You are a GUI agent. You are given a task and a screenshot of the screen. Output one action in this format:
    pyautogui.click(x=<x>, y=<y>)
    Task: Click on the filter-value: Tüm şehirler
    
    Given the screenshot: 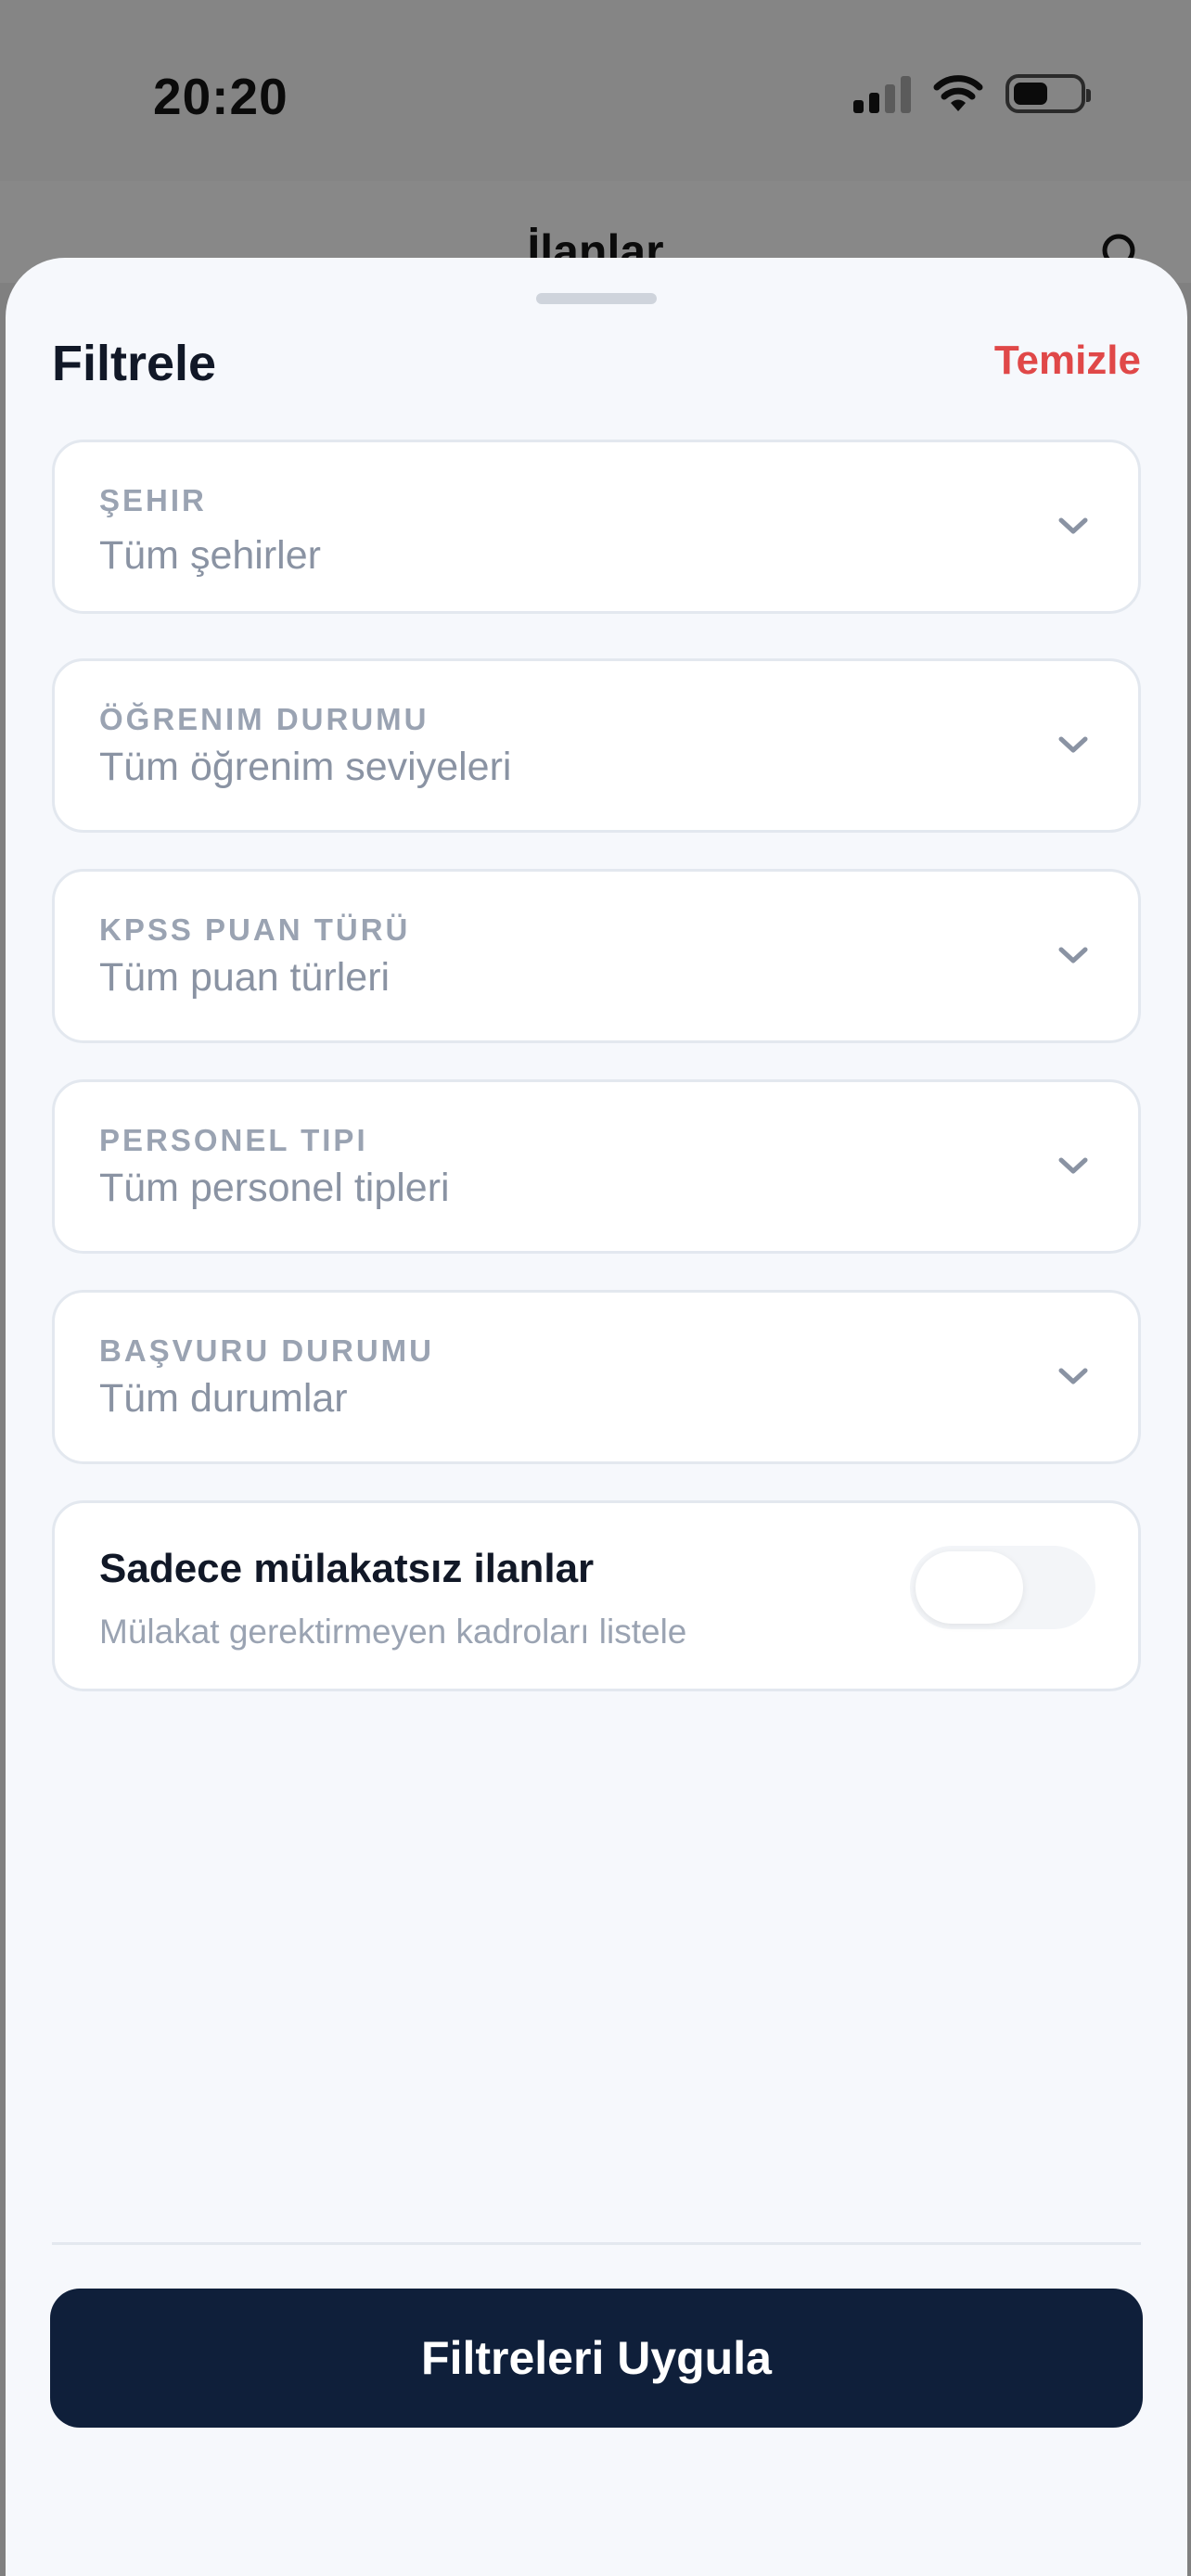 What is the action you would take?
    pyautogui.click(x=210, y=555)
    